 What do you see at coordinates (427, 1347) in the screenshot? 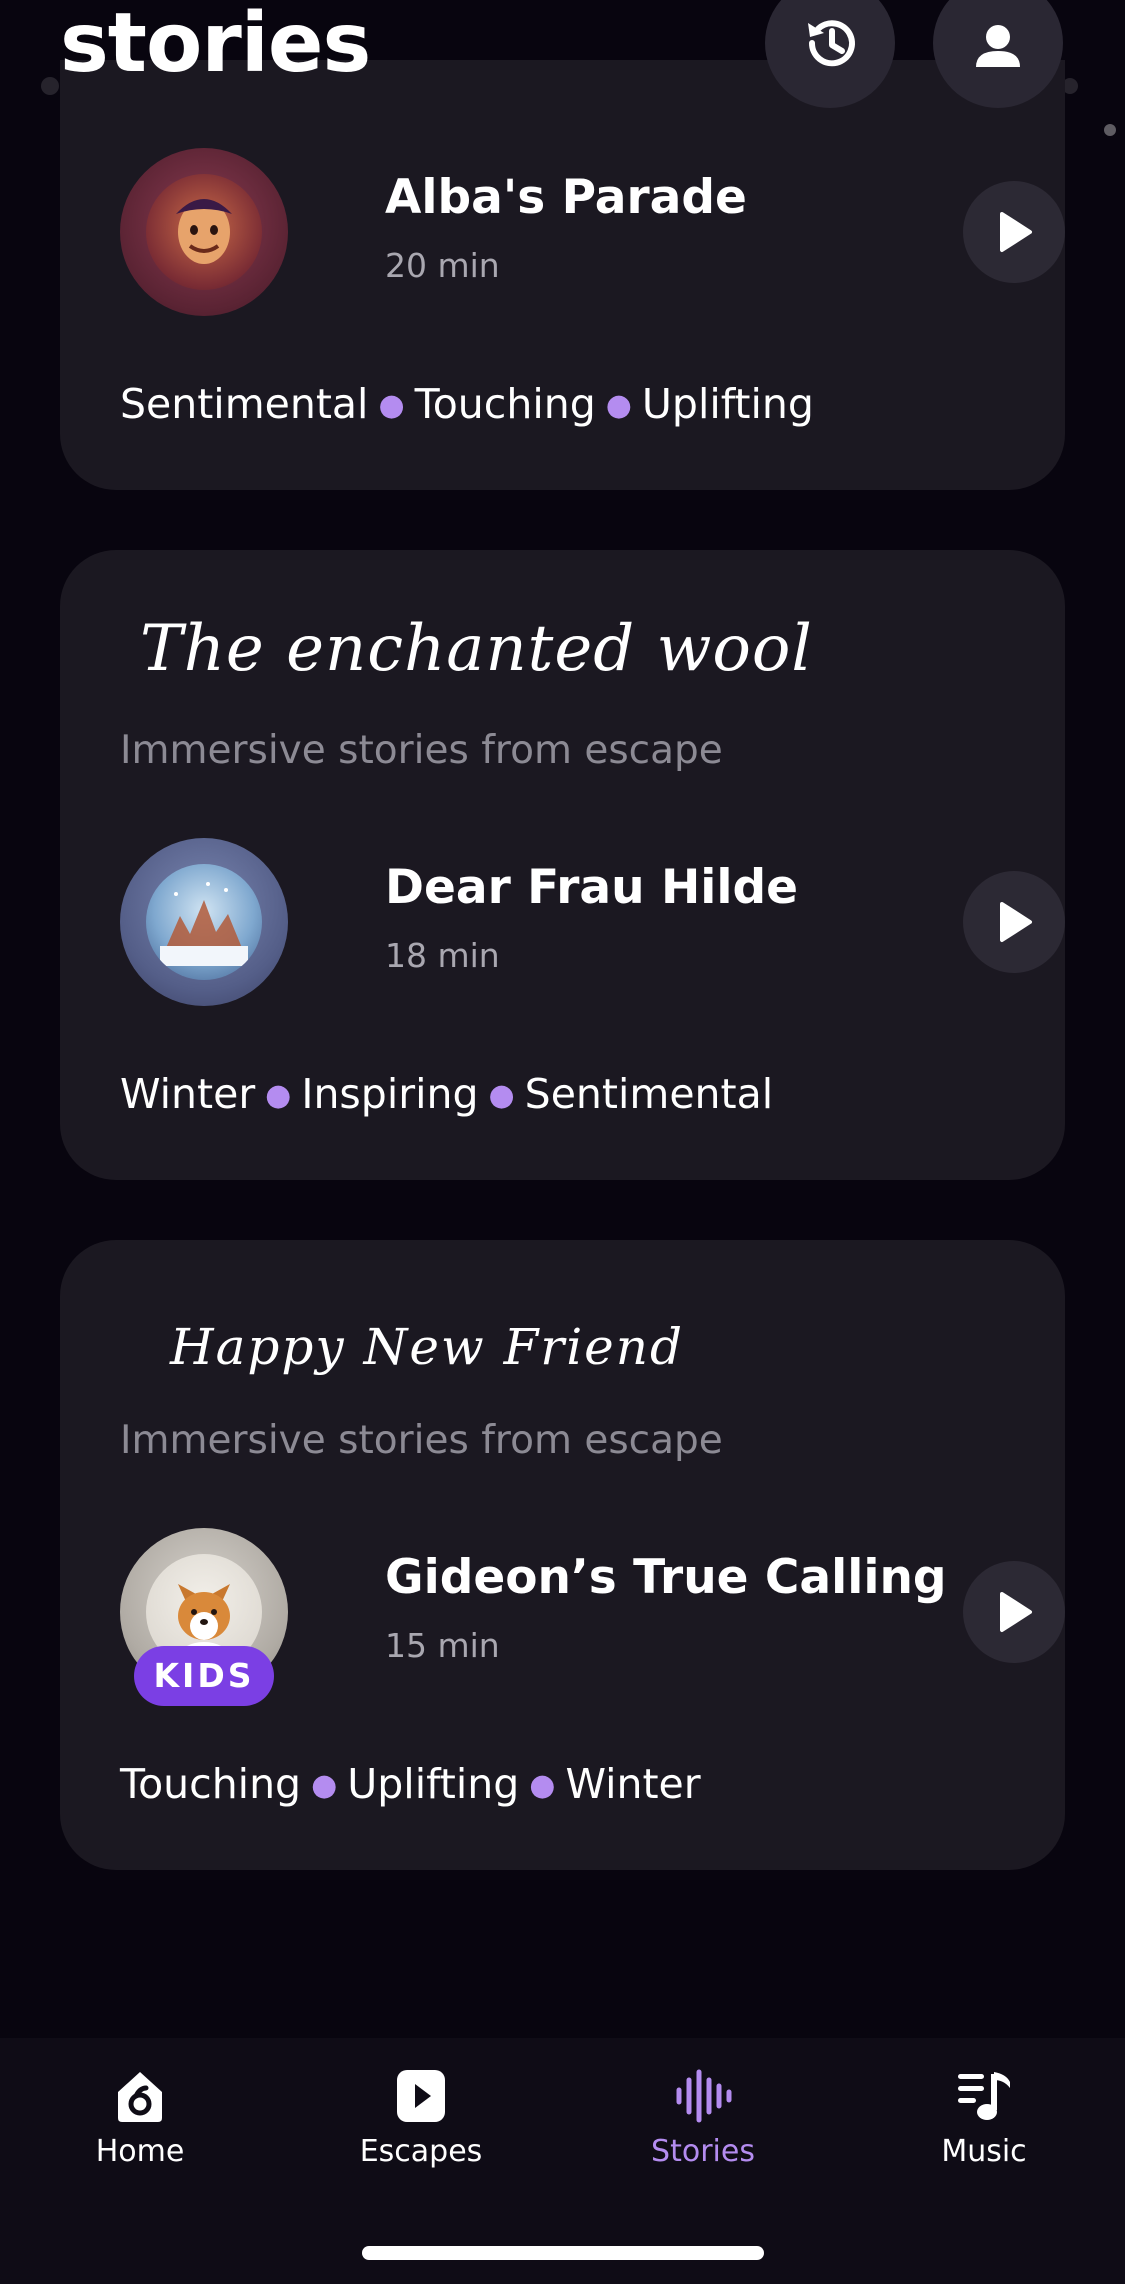
I see `collection-title: Happy New Friend` at bounding box center [427, 1347].